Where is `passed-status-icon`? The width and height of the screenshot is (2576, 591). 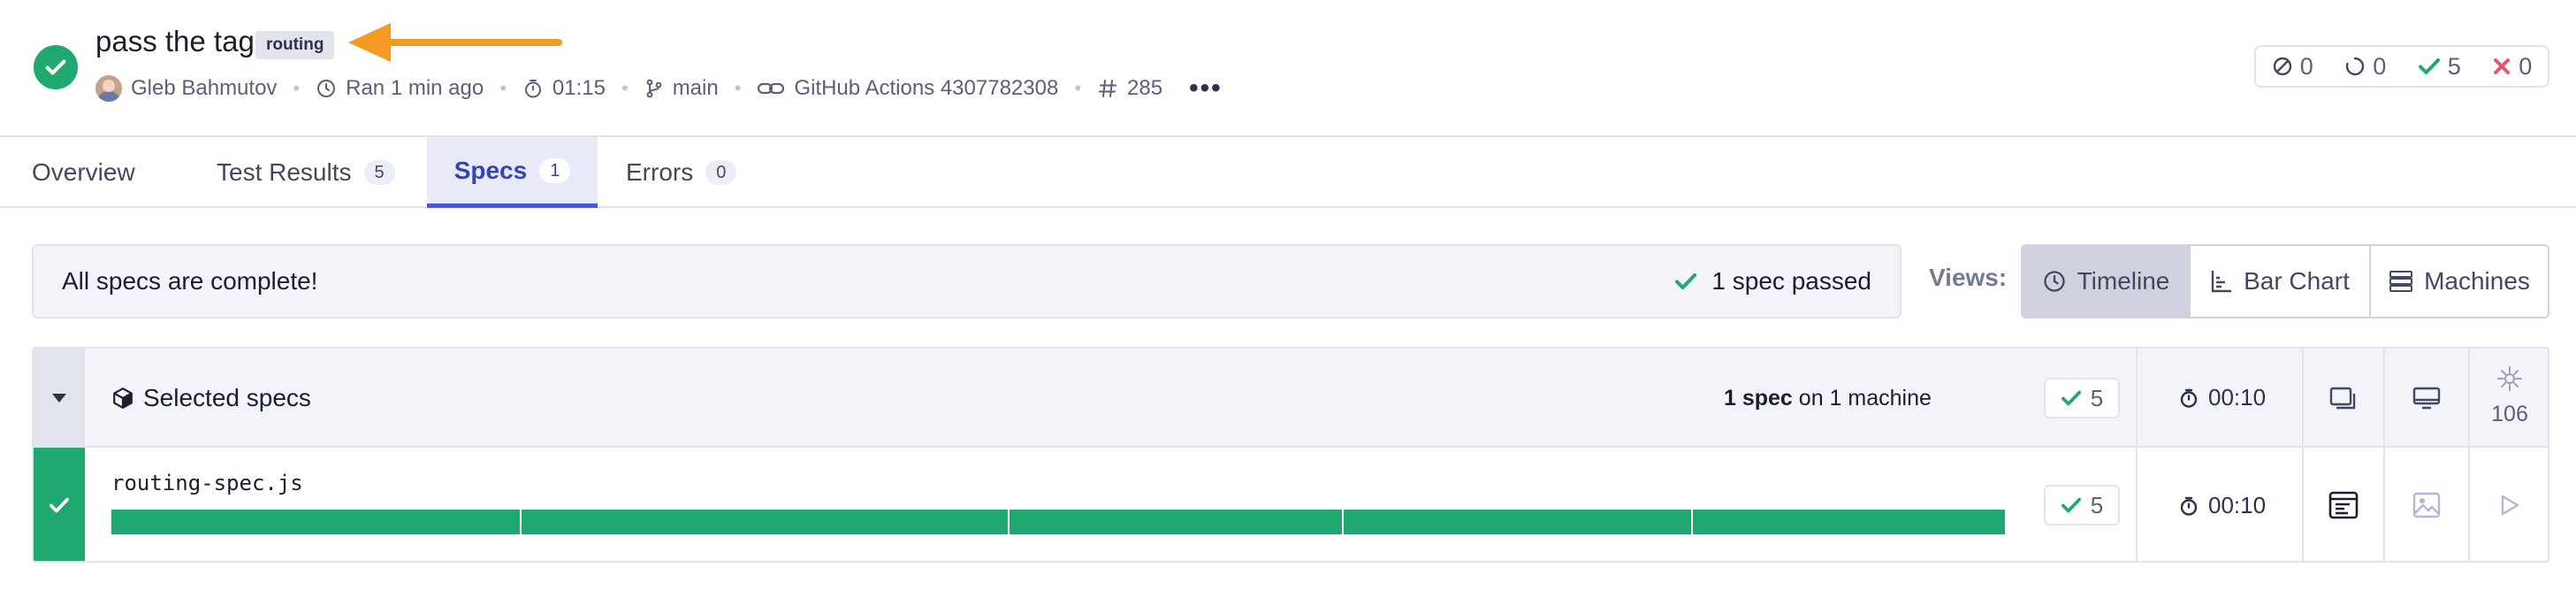 passed-status-icon is located at coordinates (56, 67).